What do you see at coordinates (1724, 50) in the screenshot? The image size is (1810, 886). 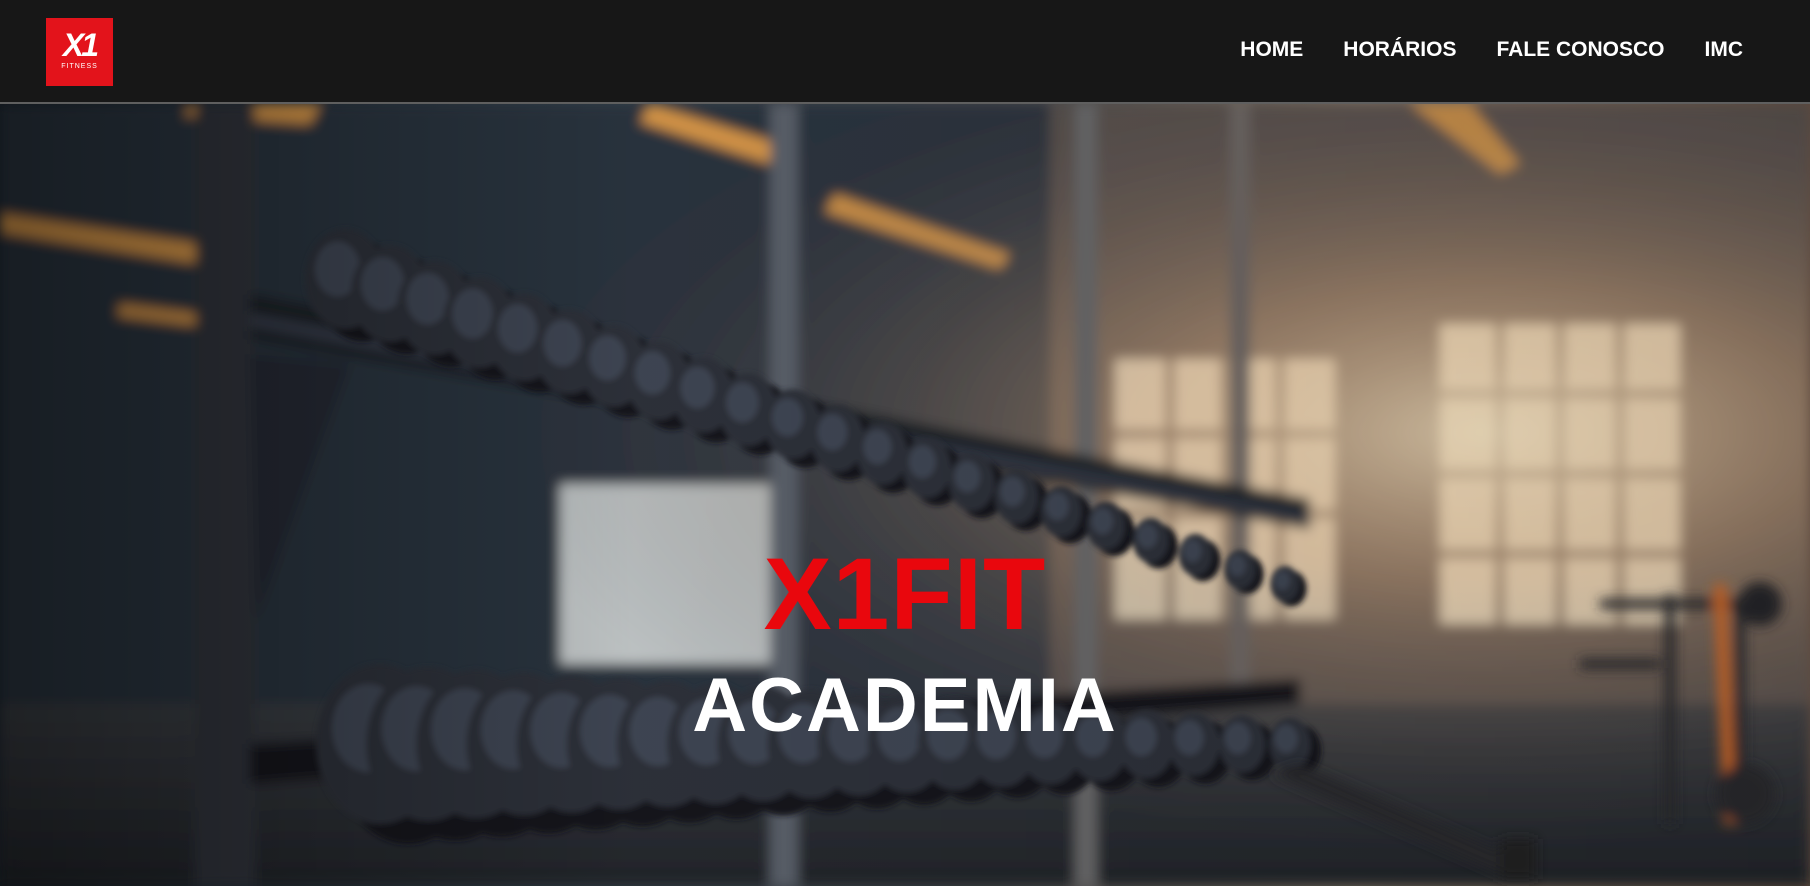 I see `nav-link-imc: IMC` at bounding box center [1724, 50].